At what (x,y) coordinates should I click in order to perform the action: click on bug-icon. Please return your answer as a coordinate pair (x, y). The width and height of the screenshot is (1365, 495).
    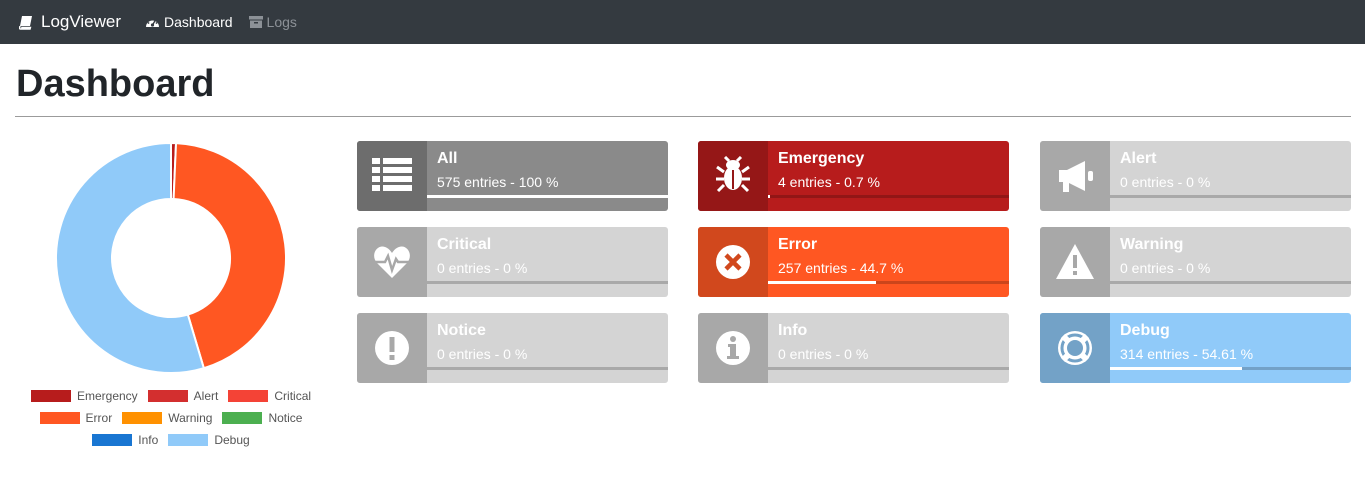
    Looking at the image, I should click on (733, 174).